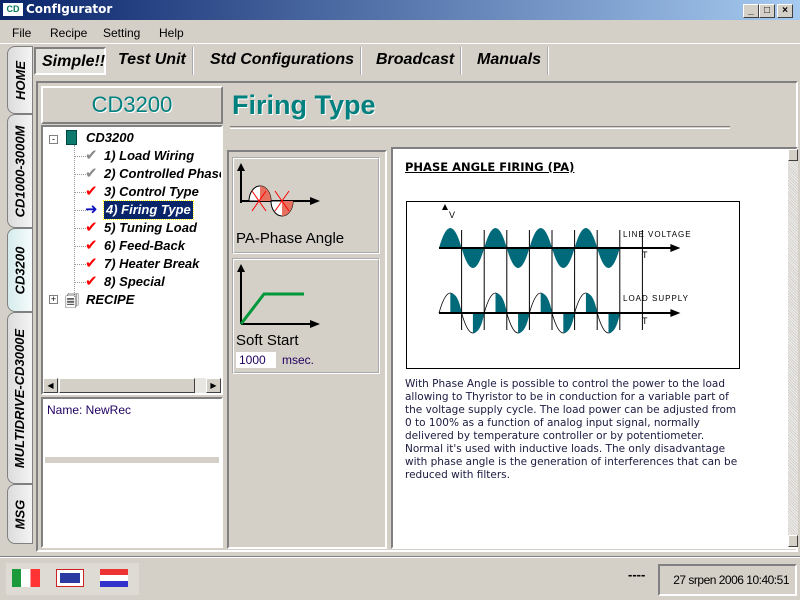 Image resolution: width=800 pixels, height=600 pixels. What do you see at coordinates (645, 321) in the screenshot?
I see `diagram-t-label-2: T` at bounding box center [645, 321].